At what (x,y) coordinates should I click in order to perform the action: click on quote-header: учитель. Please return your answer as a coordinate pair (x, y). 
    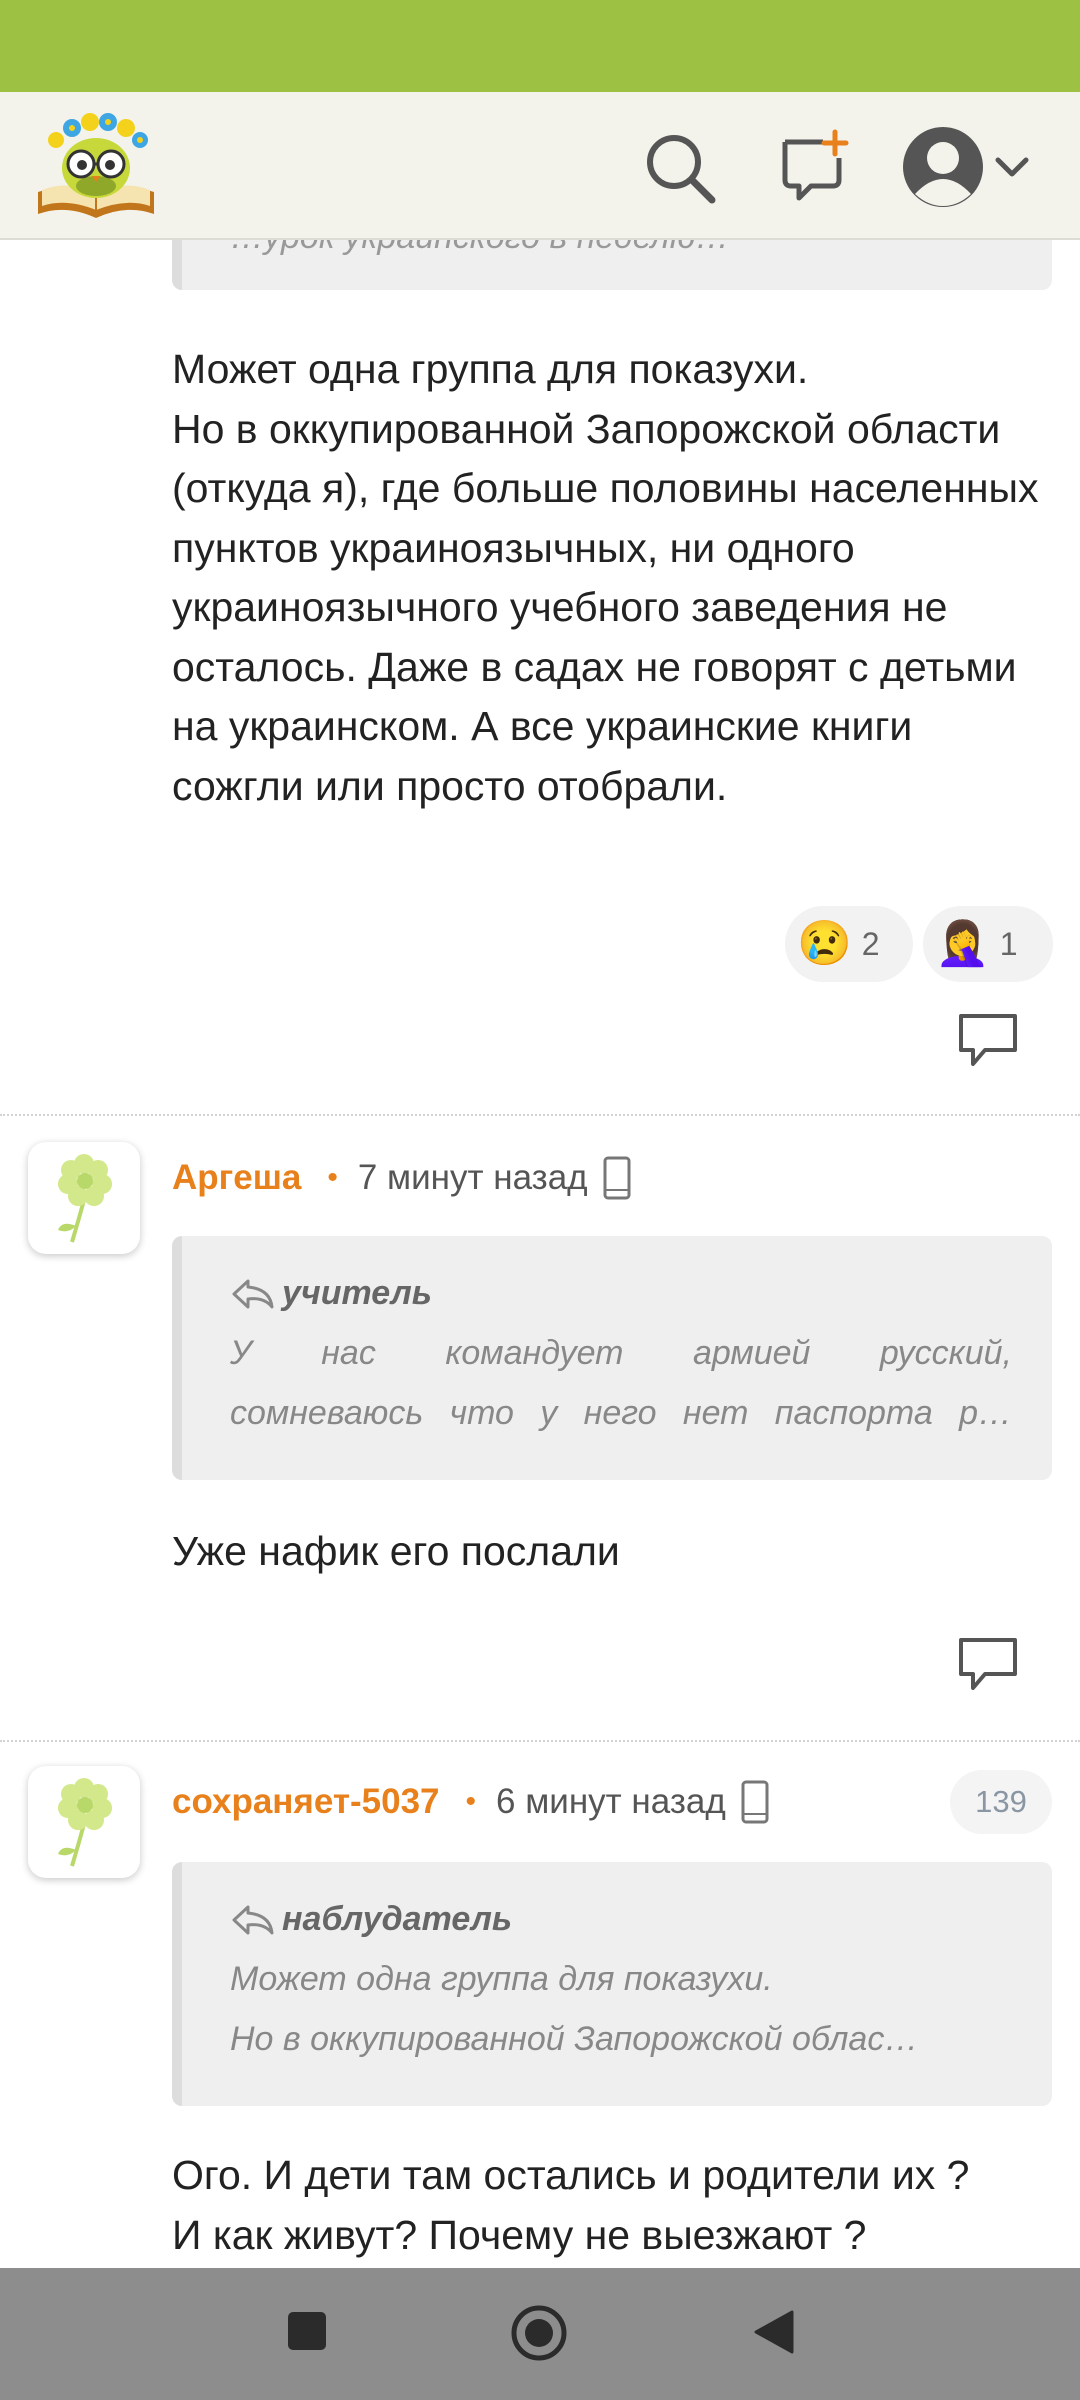
    Looking at the image, I should click on (331, 1293).